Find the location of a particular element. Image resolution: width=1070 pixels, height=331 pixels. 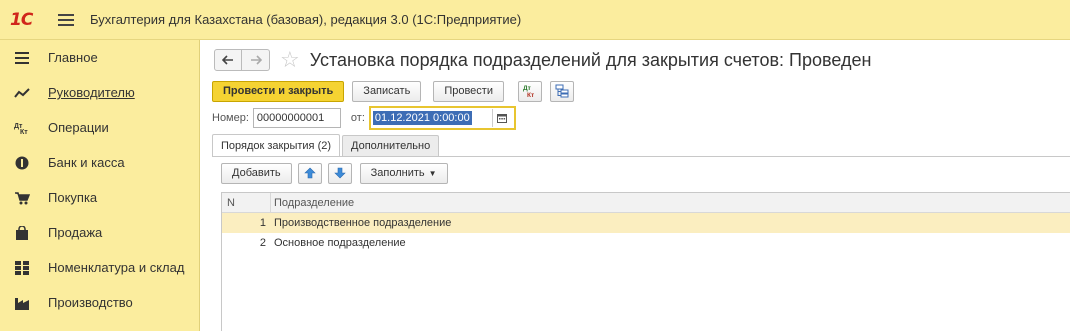

sidebar-item-label: Банк и касса is located at coordinates (86, 162).